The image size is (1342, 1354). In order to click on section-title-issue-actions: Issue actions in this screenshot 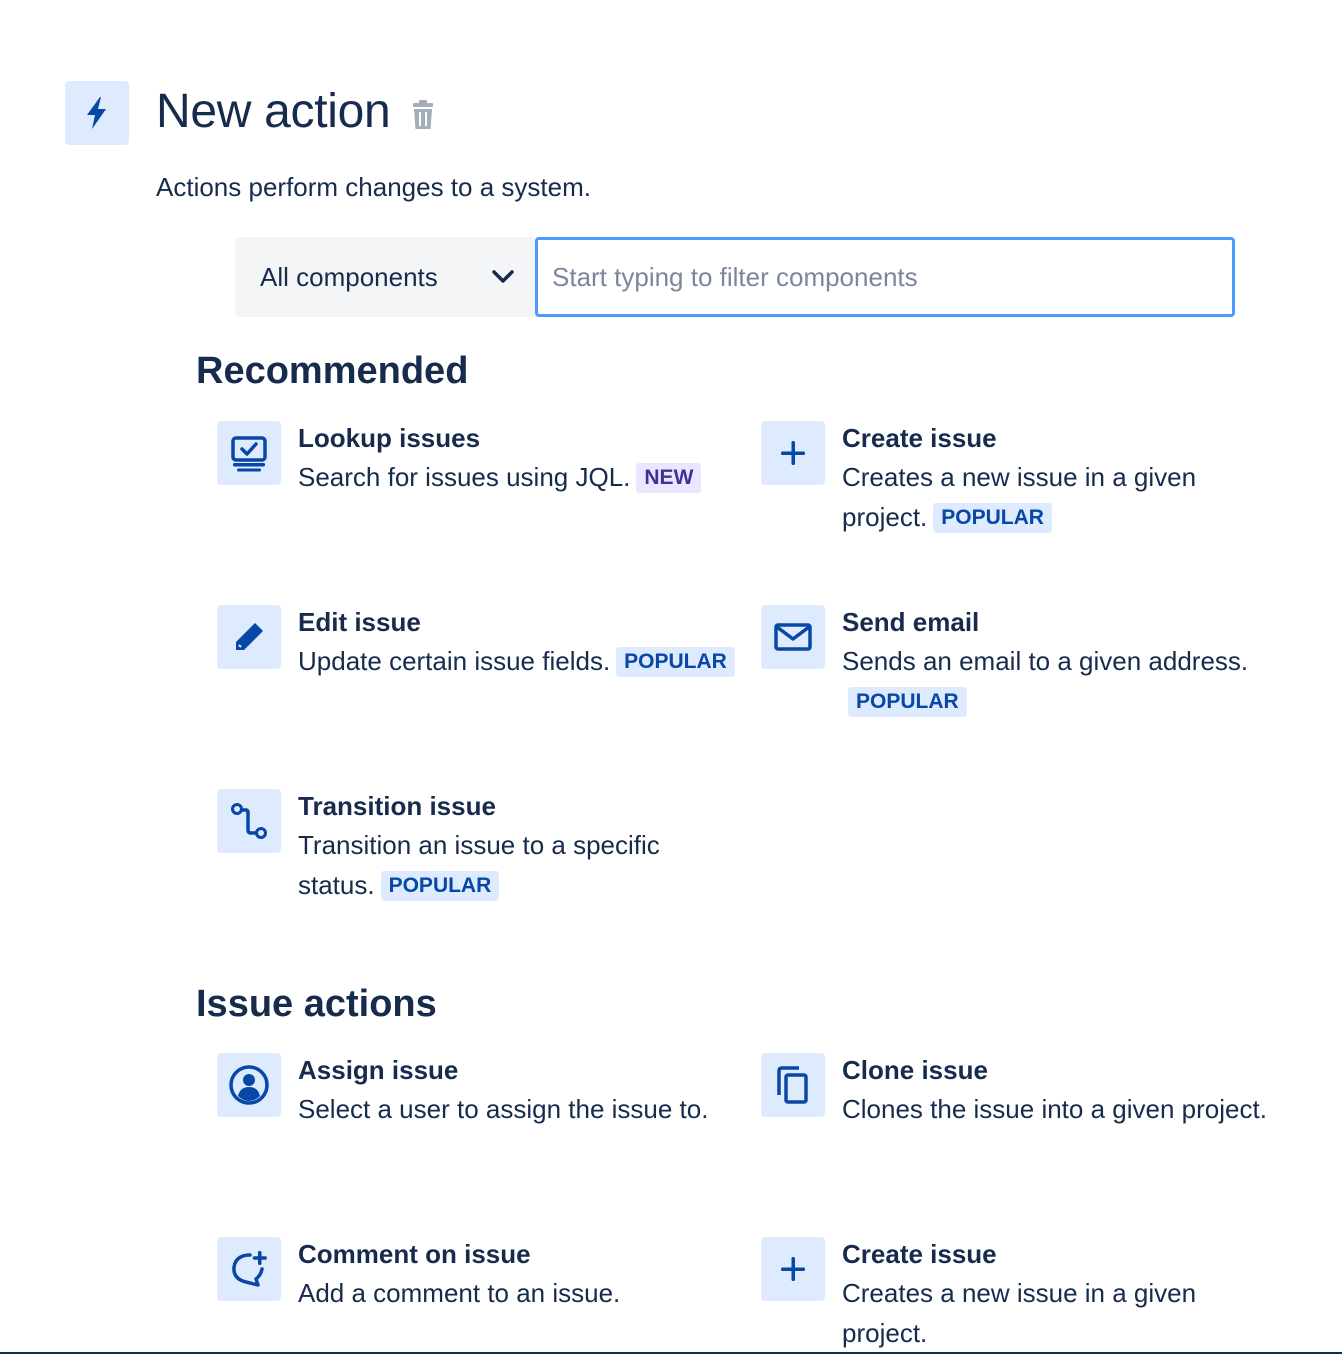, I will do `click(316, 1004)`.